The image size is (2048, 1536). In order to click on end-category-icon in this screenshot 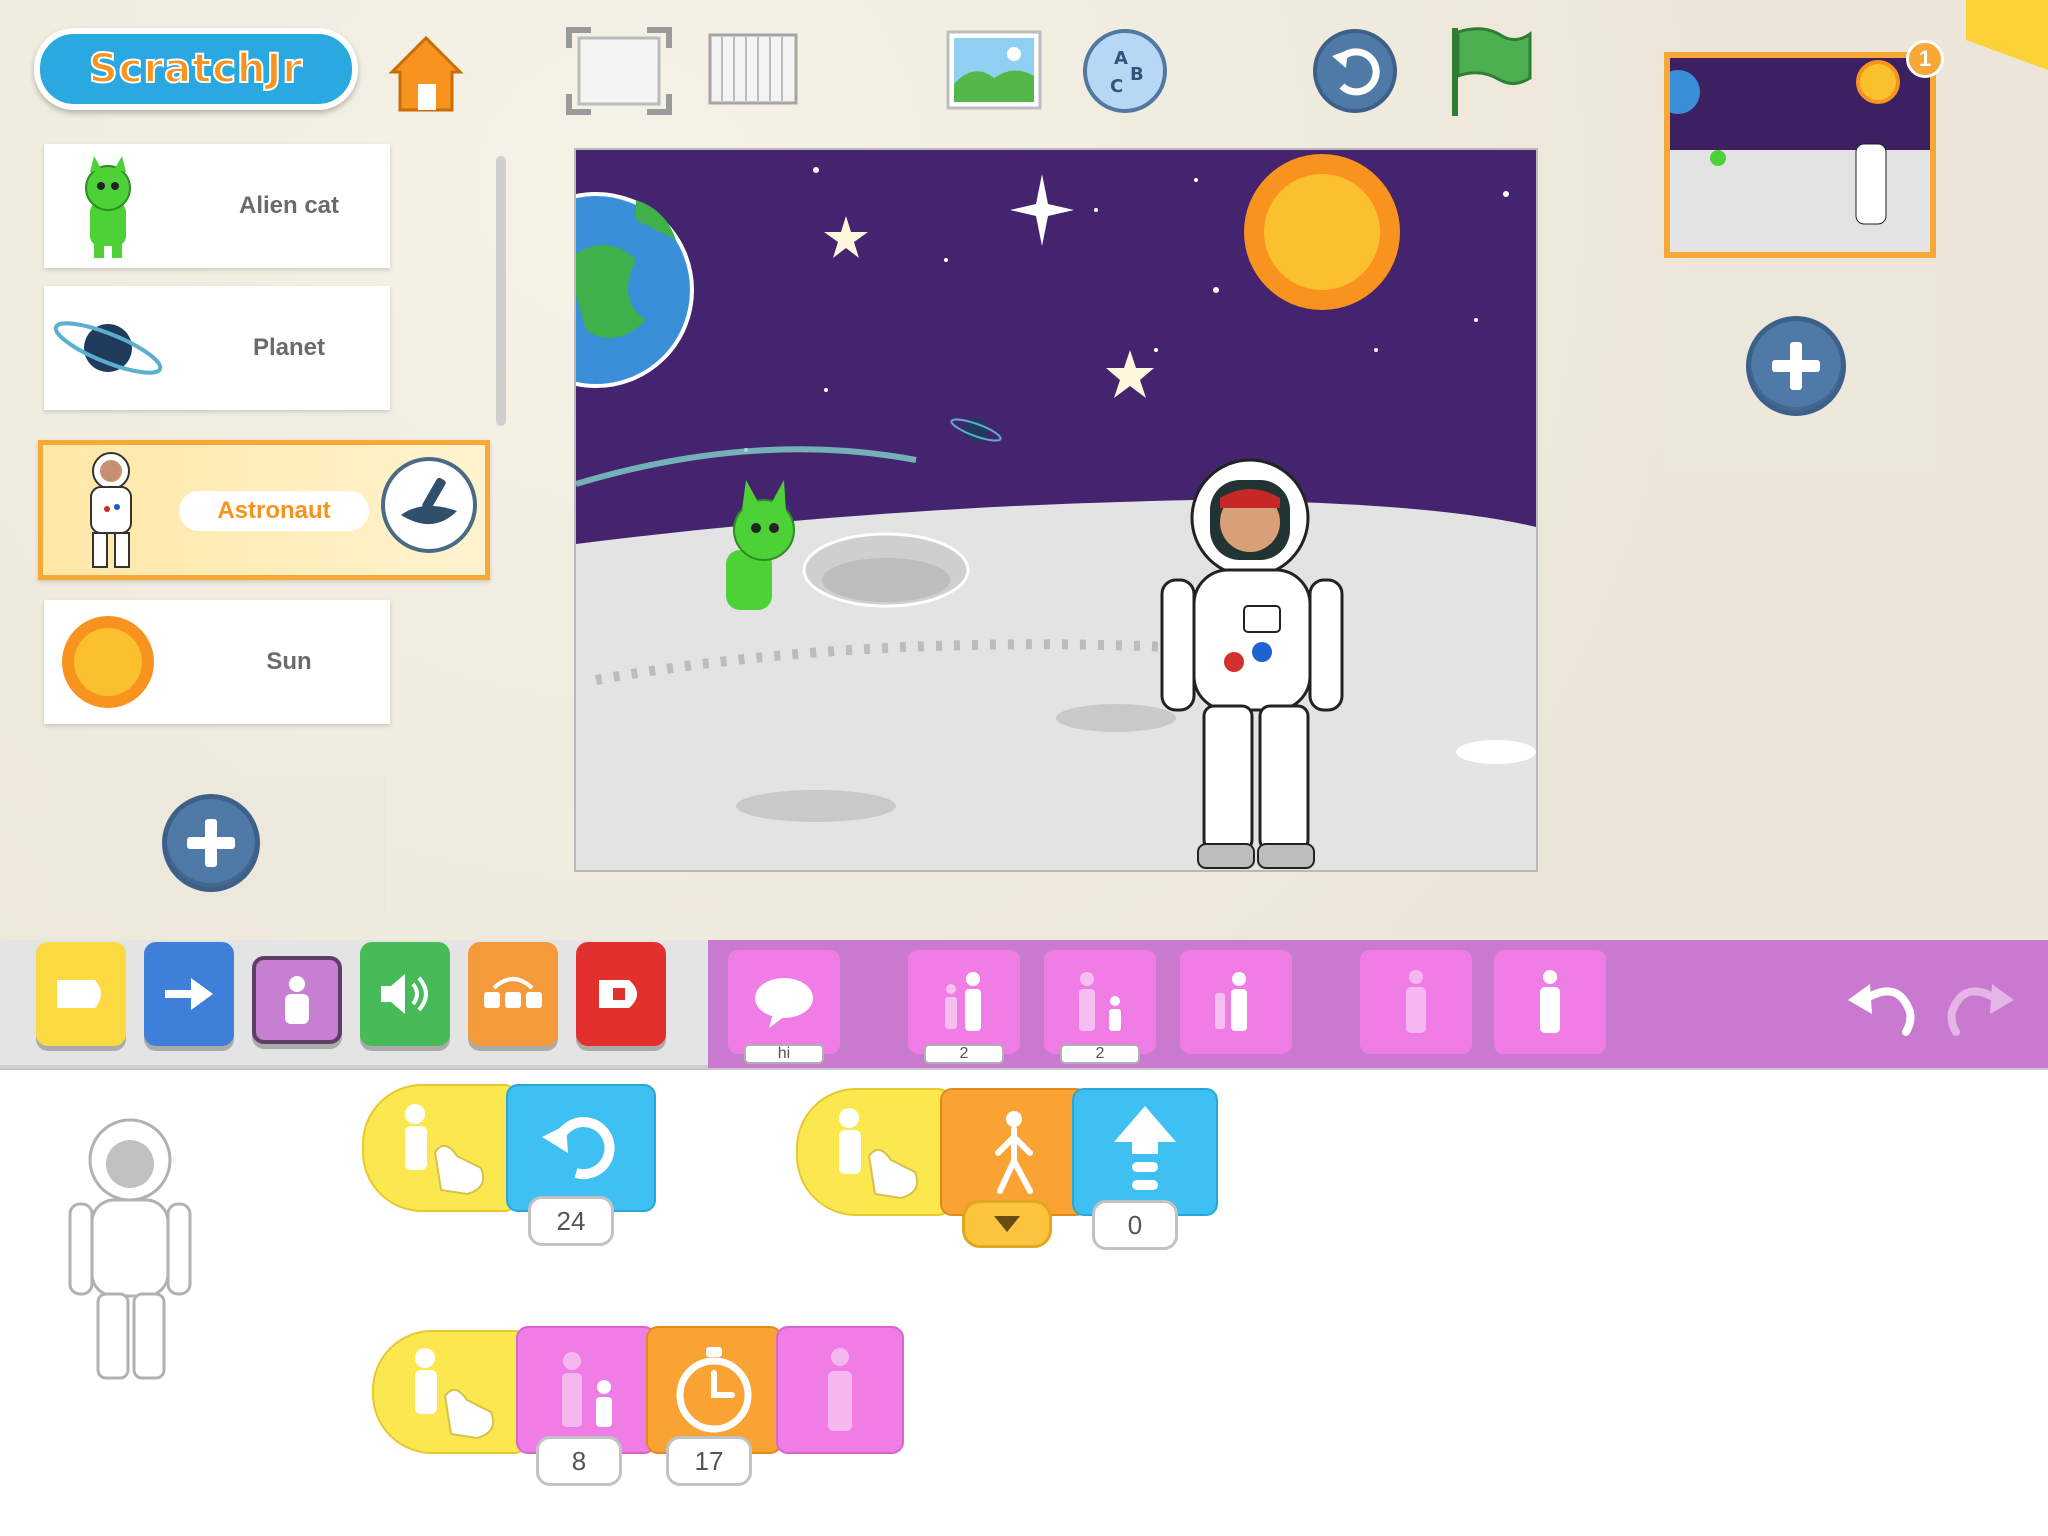, I will do `click(618, 994)`.